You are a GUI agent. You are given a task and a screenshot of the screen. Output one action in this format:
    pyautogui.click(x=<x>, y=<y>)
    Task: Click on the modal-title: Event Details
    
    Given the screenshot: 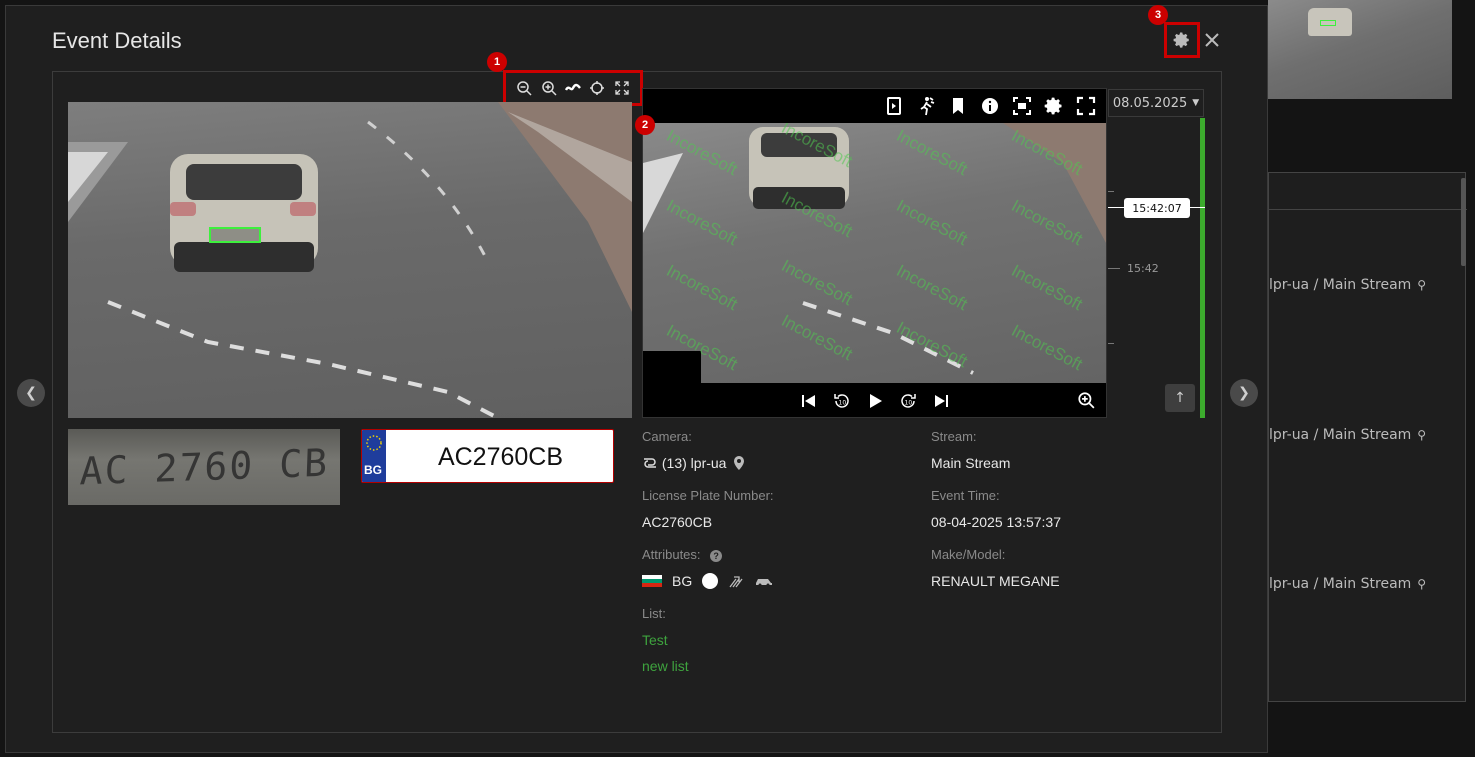 What is the action you would take?
    pyautogui.click(x=117, y=40)
    